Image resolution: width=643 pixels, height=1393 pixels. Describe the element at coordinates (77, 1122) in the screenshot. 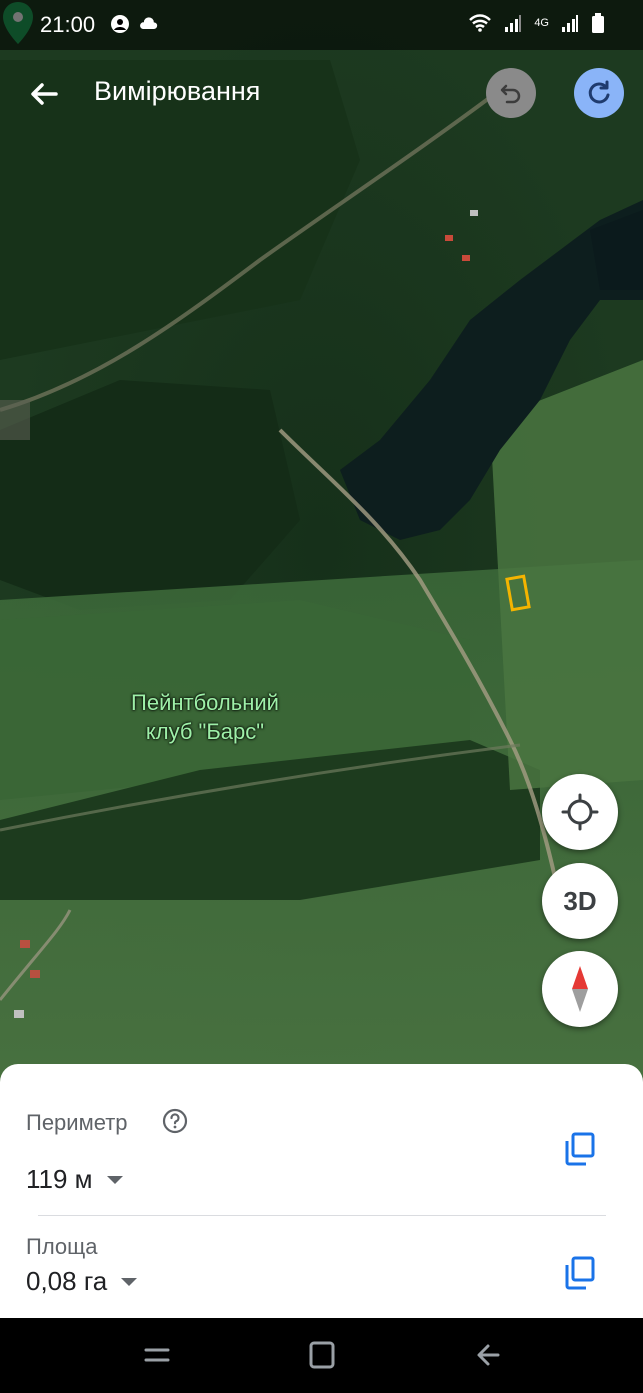

I see `perimeter-label: Периметр` at that location.